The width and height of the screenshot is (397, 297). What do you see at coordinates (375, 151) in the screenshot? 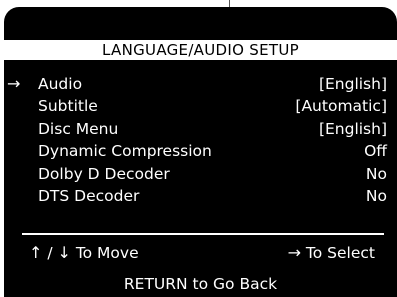
I see `menu-item-value: Off` at bounding box center [375, 151].